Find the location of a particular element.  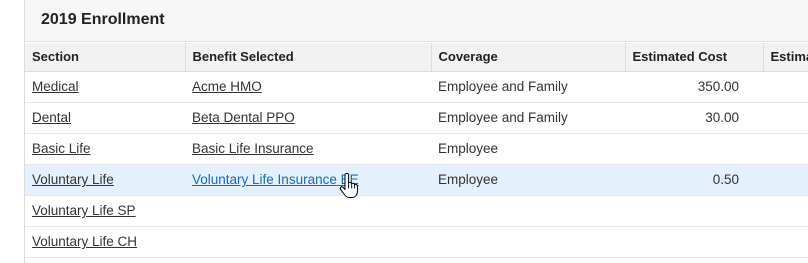

section-link-medical: Medical is located at coordinates (55, 86).